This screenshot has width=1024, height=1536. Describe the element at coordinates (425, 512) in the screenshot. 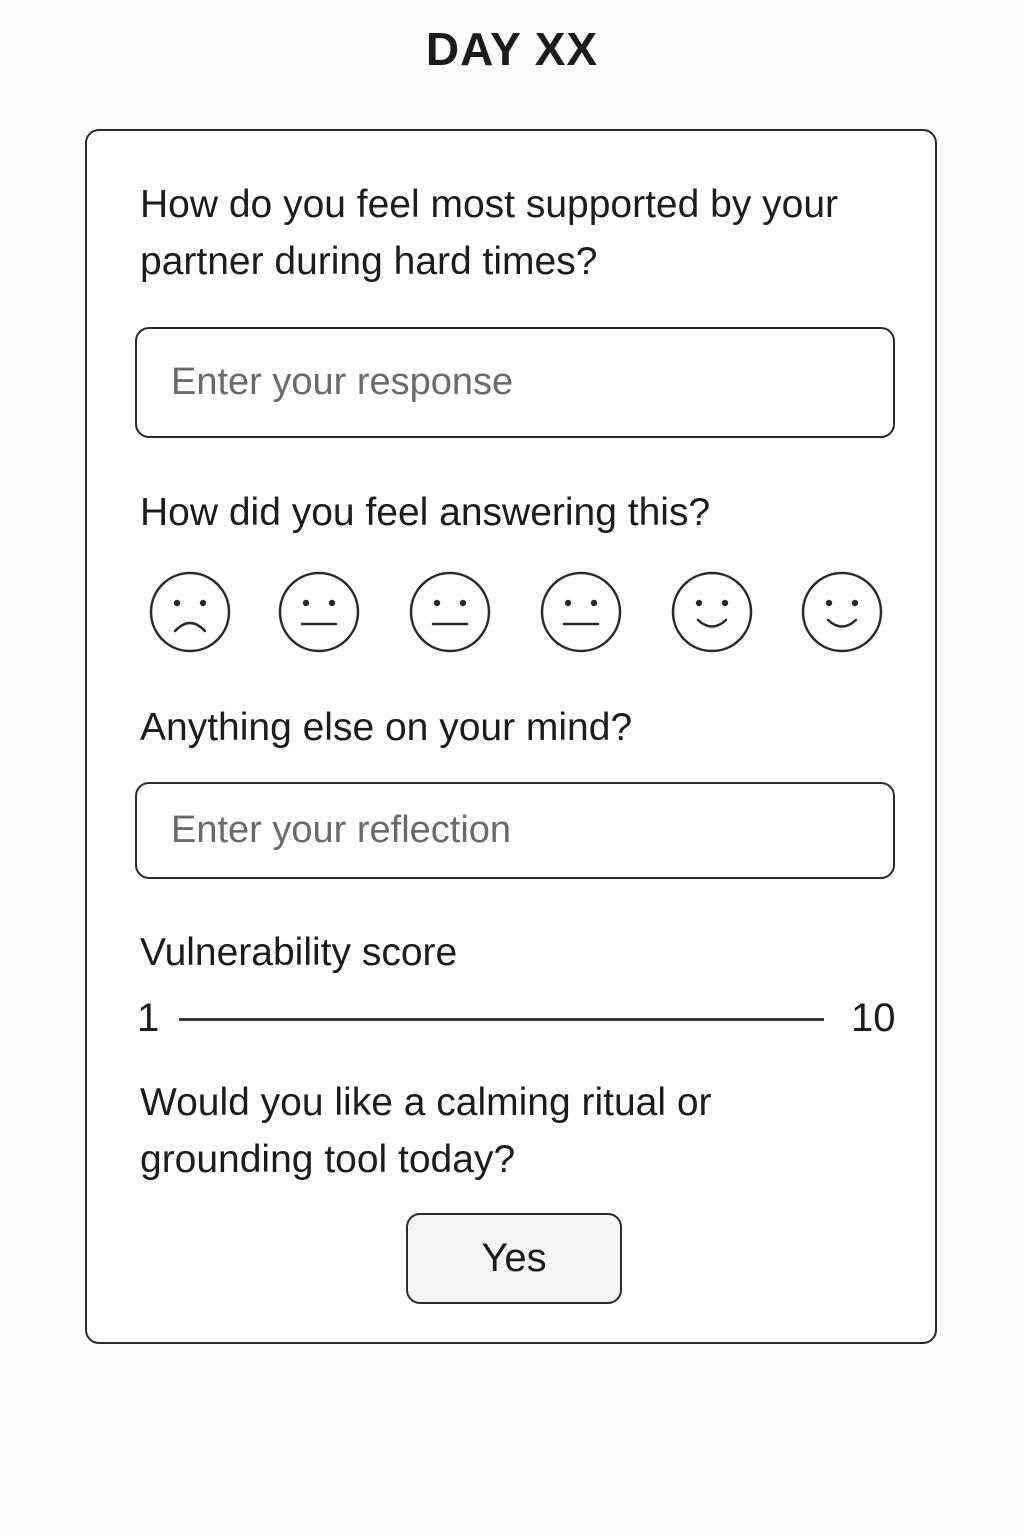

I see `question-feeling: How did you feel answering this?` at that location.